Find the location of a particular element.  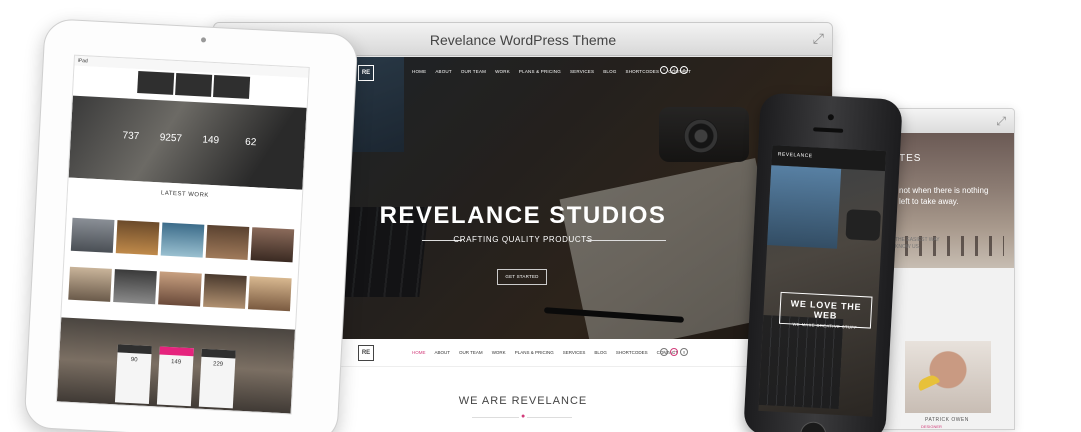

pricing-section: 90 149 229 is located at coordinates (175, 365).